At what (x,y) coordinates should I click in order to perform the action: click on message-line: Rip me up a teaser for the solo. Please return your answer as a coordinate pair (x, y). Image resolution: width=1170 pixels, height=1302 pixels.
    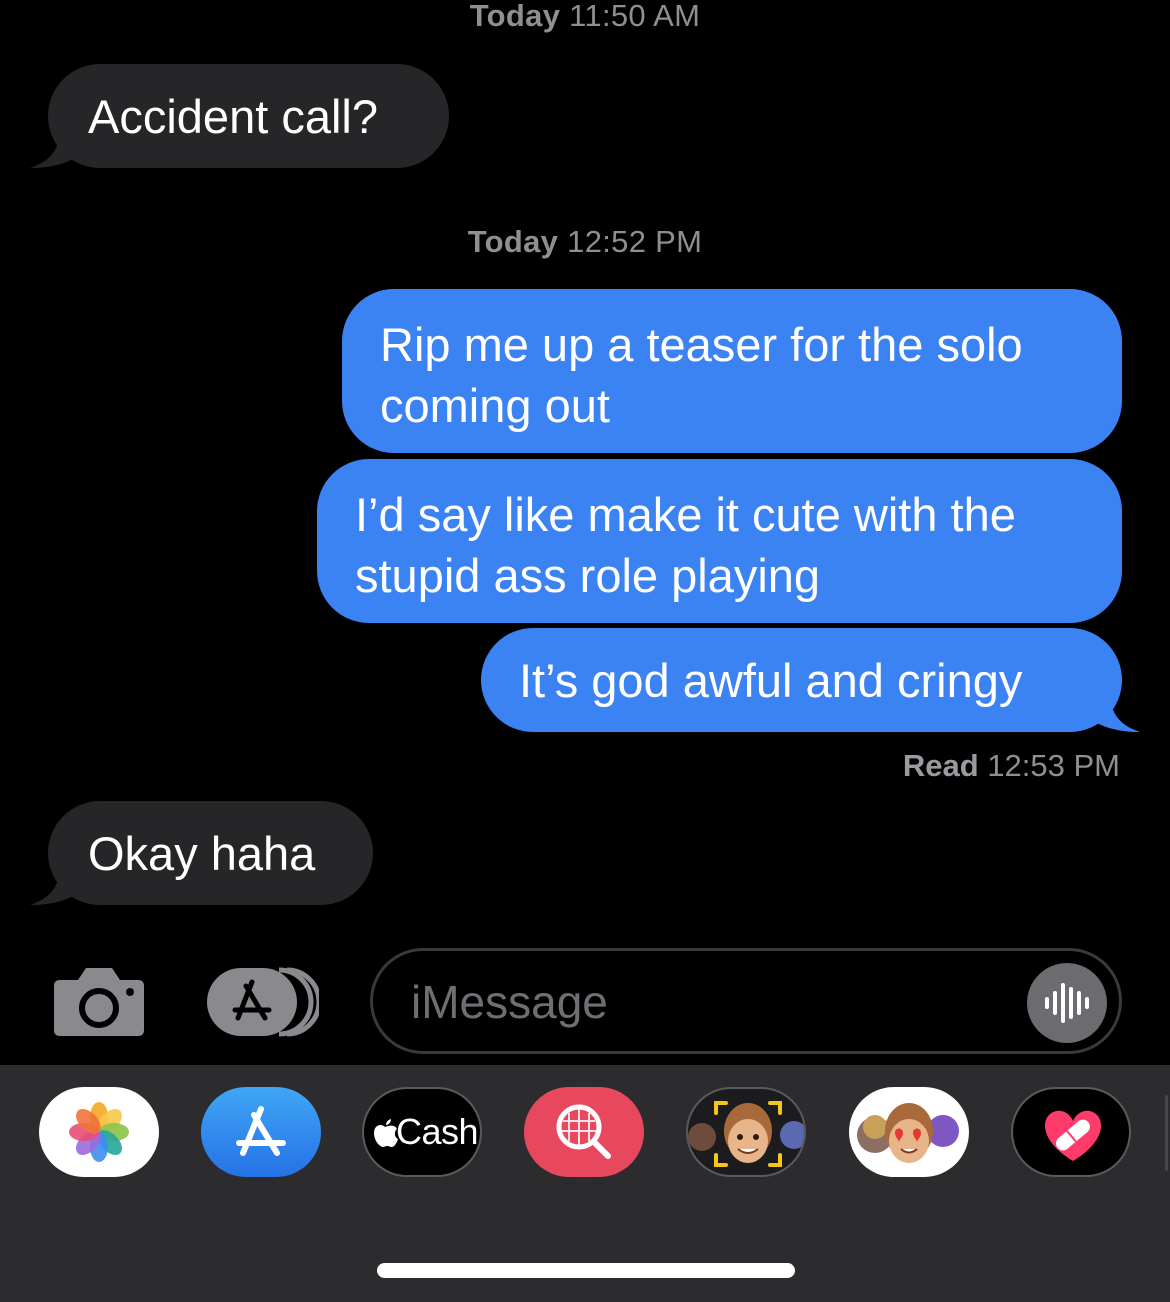
    Looking at the image, I should click on (701, 344).